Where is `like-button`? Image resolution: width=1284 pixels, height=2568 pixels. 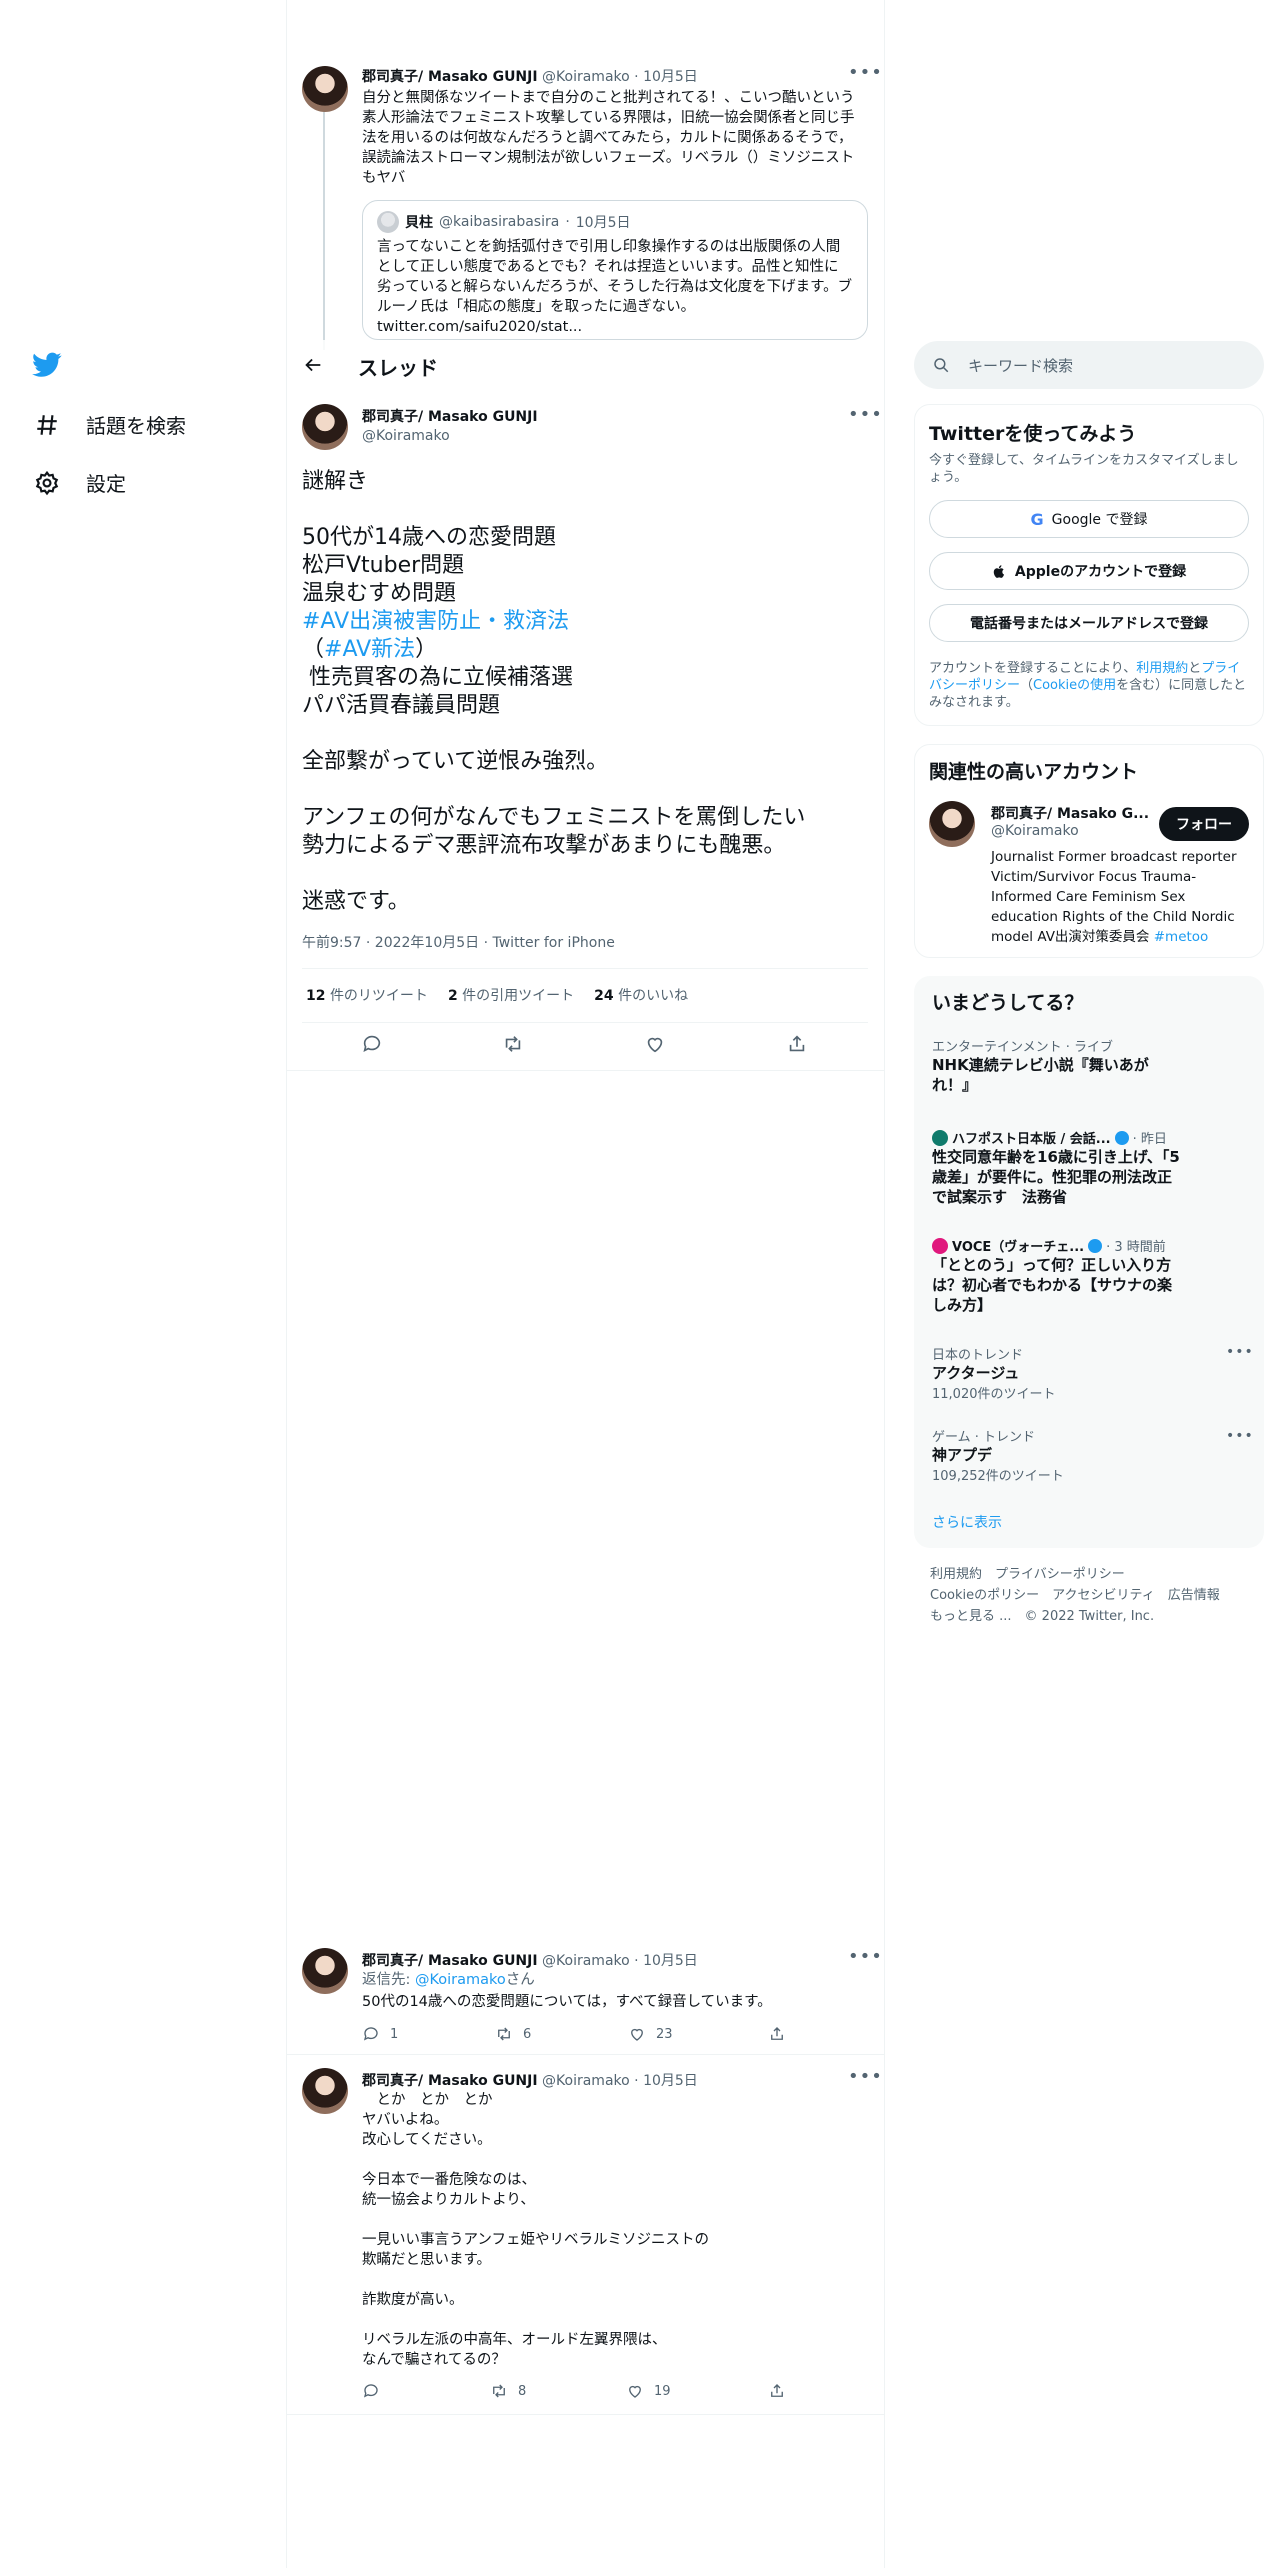
like-button is located at coordinates (655, 1046).